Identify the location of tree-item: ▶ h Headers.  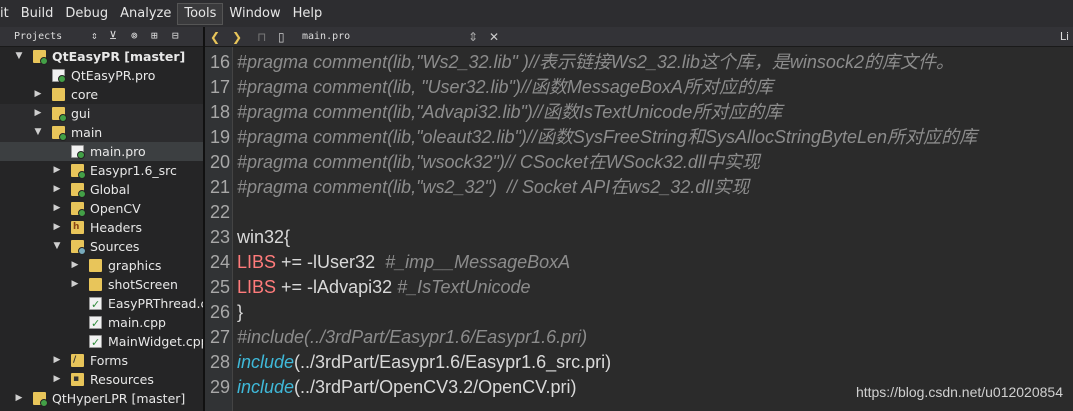
(101, 227).